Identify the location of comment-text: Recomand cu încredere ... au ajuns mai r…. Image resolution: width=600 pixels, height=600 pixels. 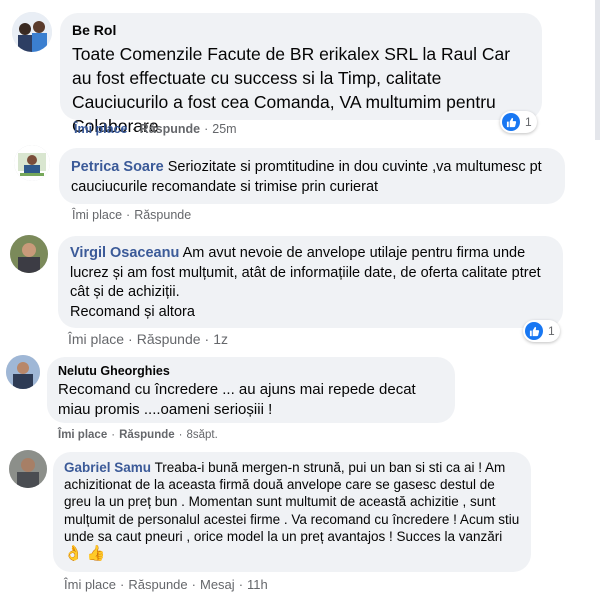
(237, 399).